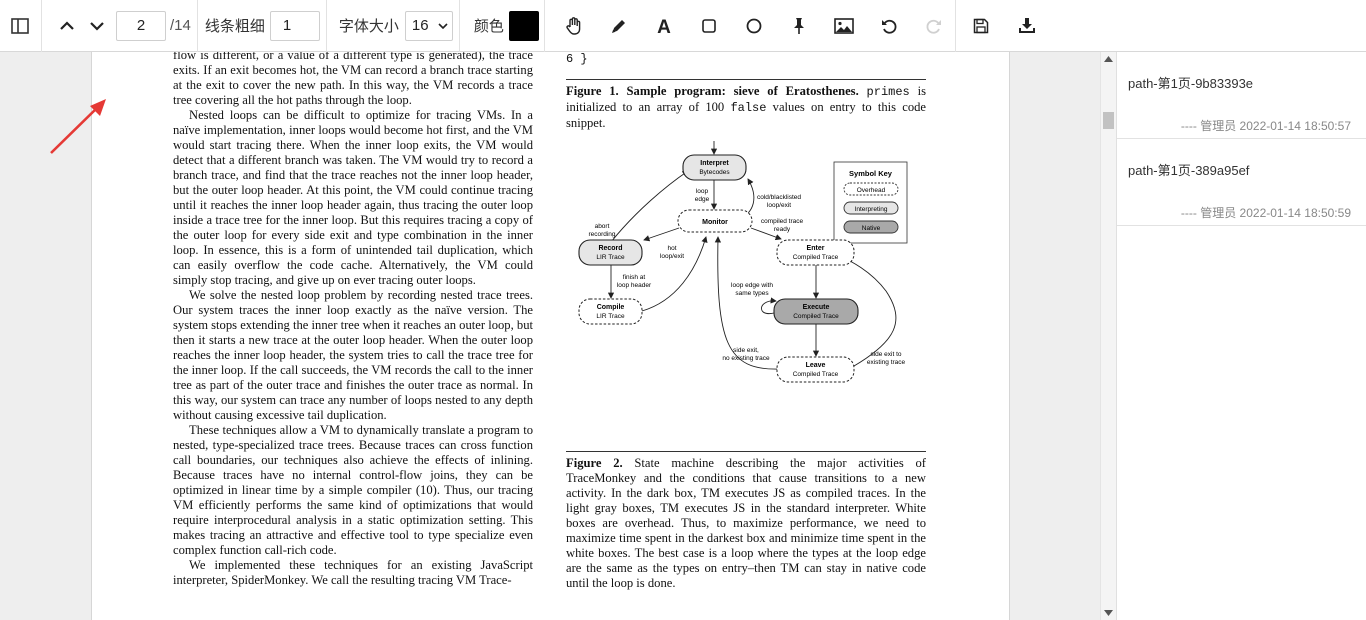  Describe the element at coordinates (1189, 170) in the screenshot. I see `note-title: path-第1页-389a95ef` at that location.